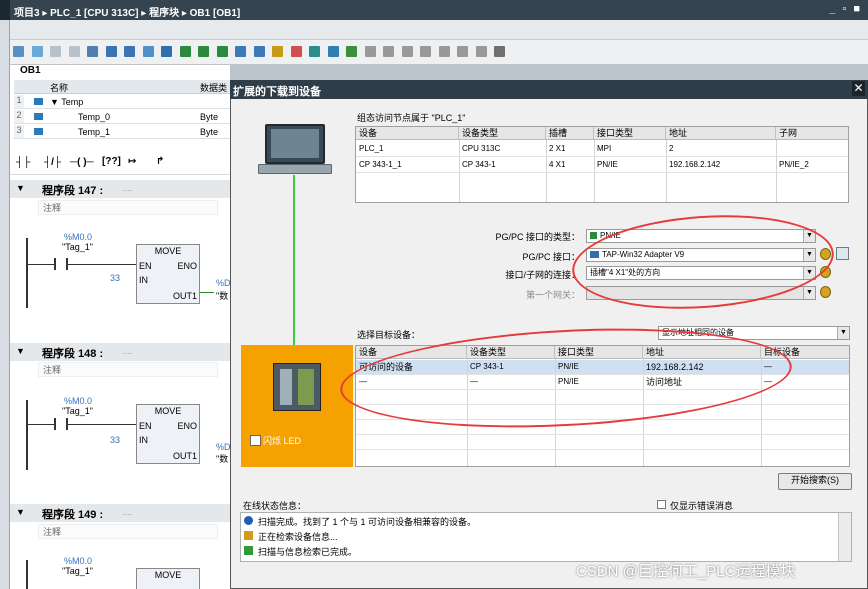 Image resolution: width=868 pixels, height=589 pixels. I want to click on interface-row: 3 Temp_1 Byte, so click(122, 132).